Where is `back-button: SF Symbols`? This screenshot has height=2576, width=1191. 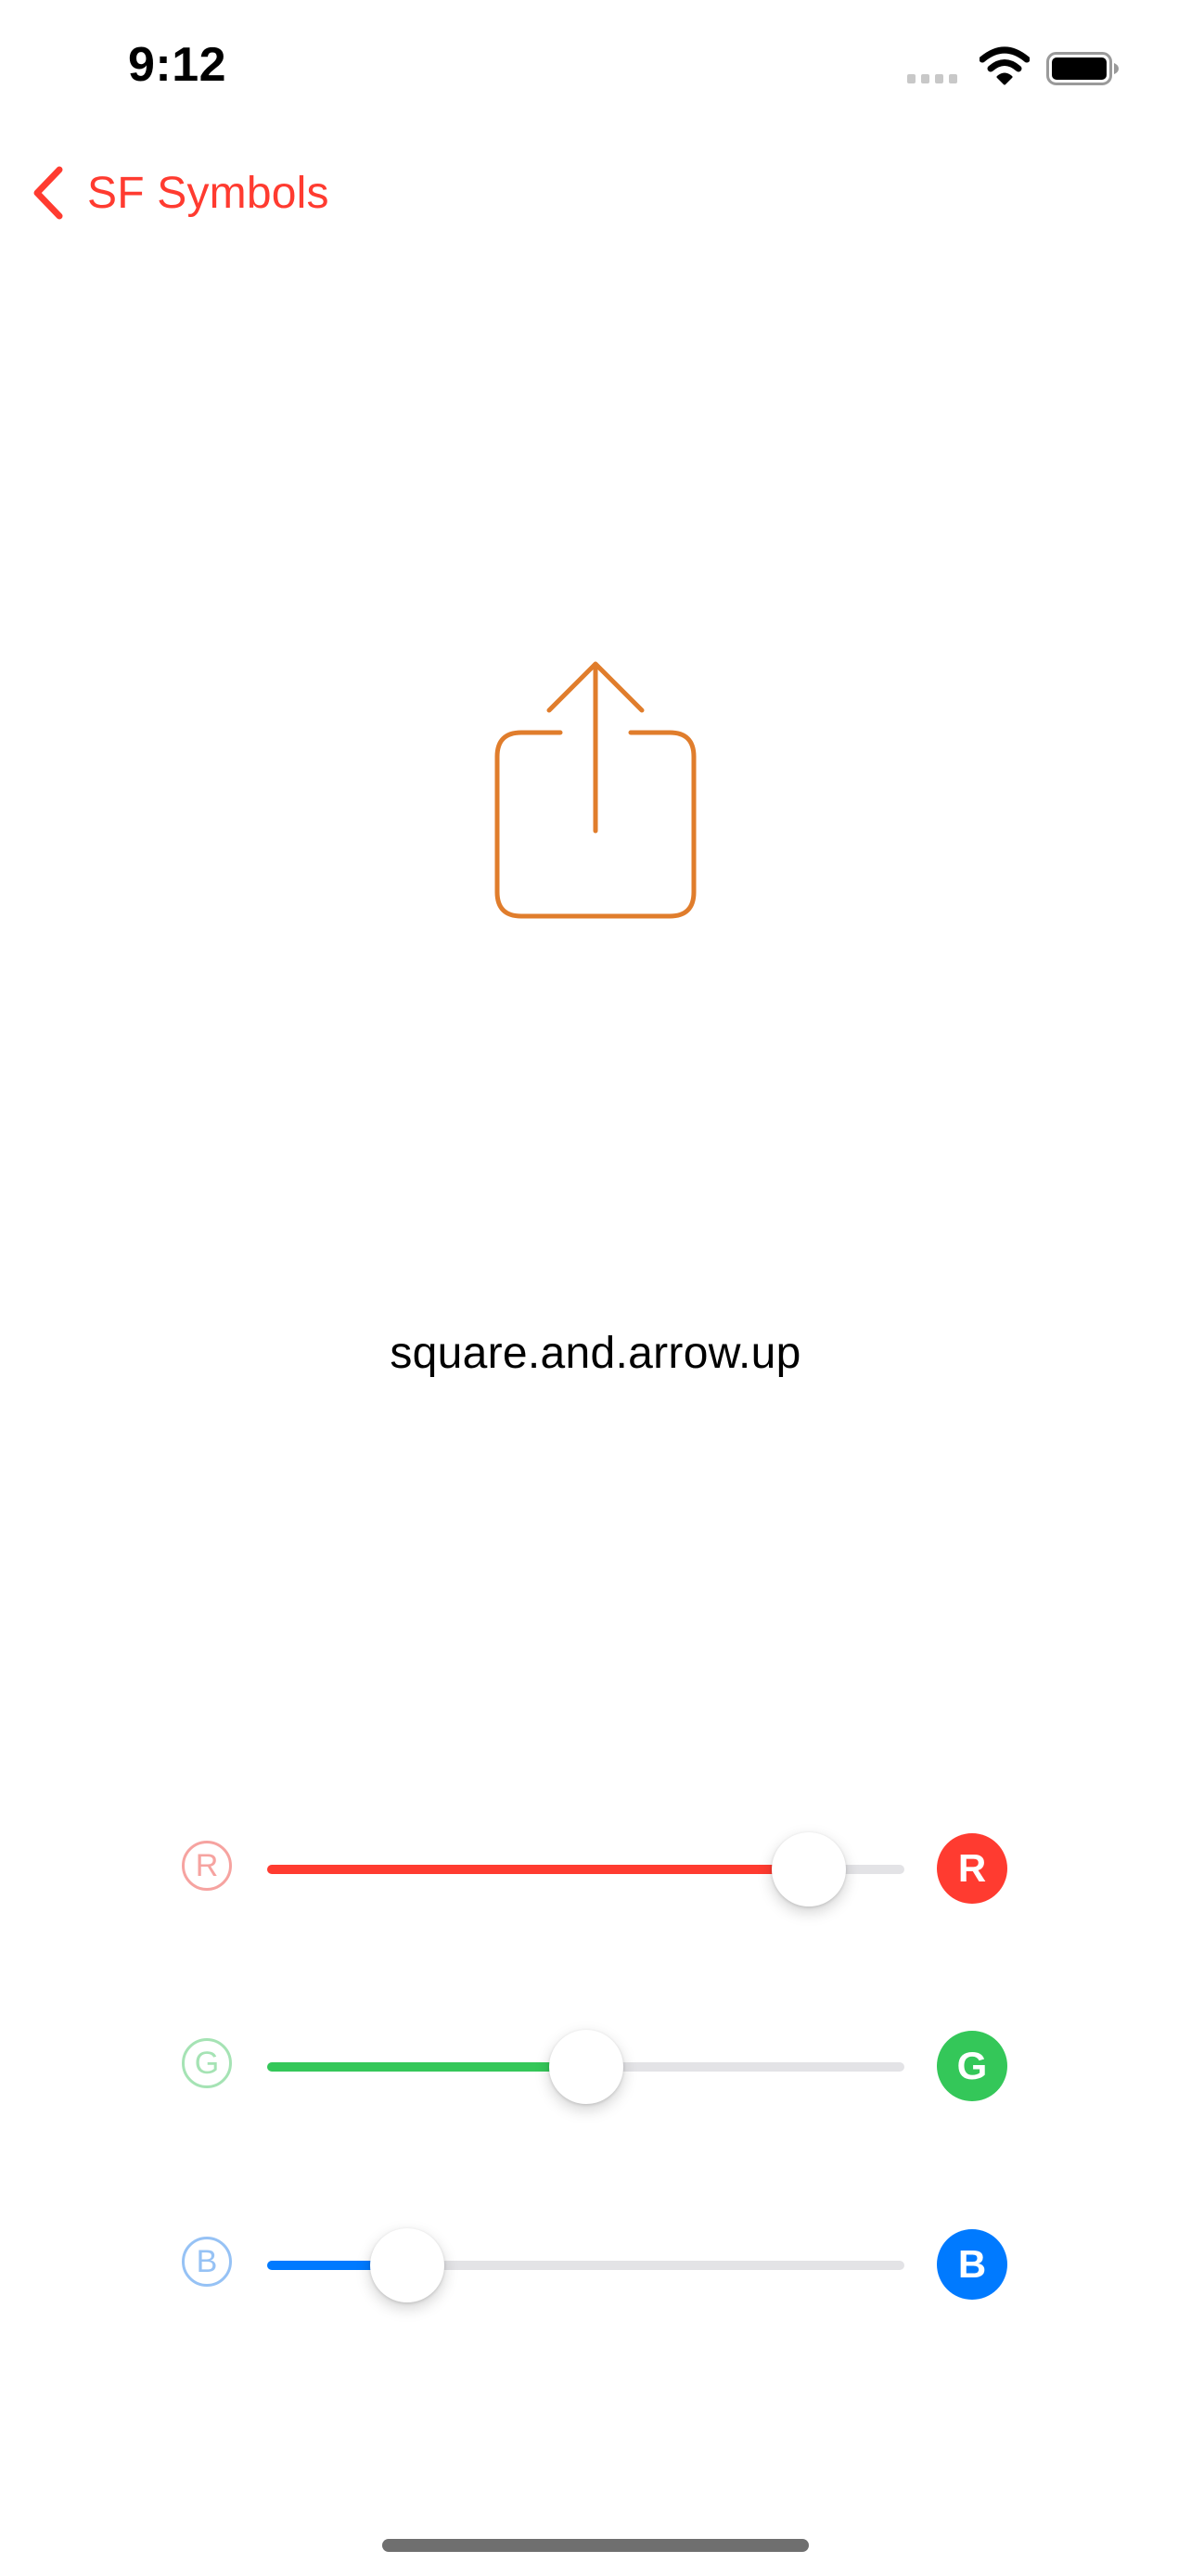 back-button: SF Symbols is located at coordinates (178, 193).